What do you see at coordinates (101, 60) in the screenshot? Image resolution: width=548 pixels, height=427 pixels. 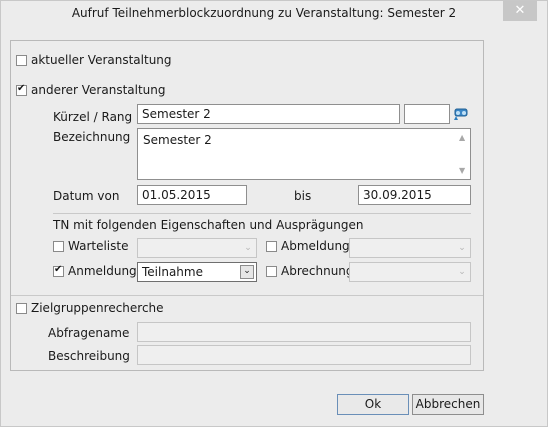 I see `current-event-label: aktueller Veranstaltung` at bounding box center [101, 60].